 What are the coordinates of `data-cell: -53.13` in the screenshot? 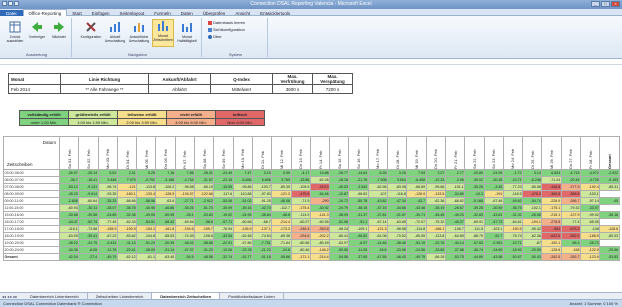 It's located at (69, 187).